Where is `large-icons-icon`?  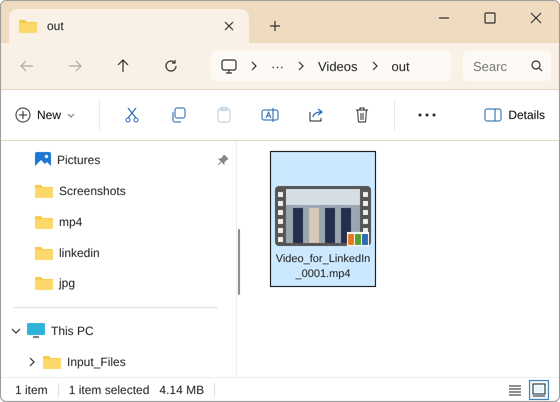 large-icons-icon is located at coordinates (539, 389).